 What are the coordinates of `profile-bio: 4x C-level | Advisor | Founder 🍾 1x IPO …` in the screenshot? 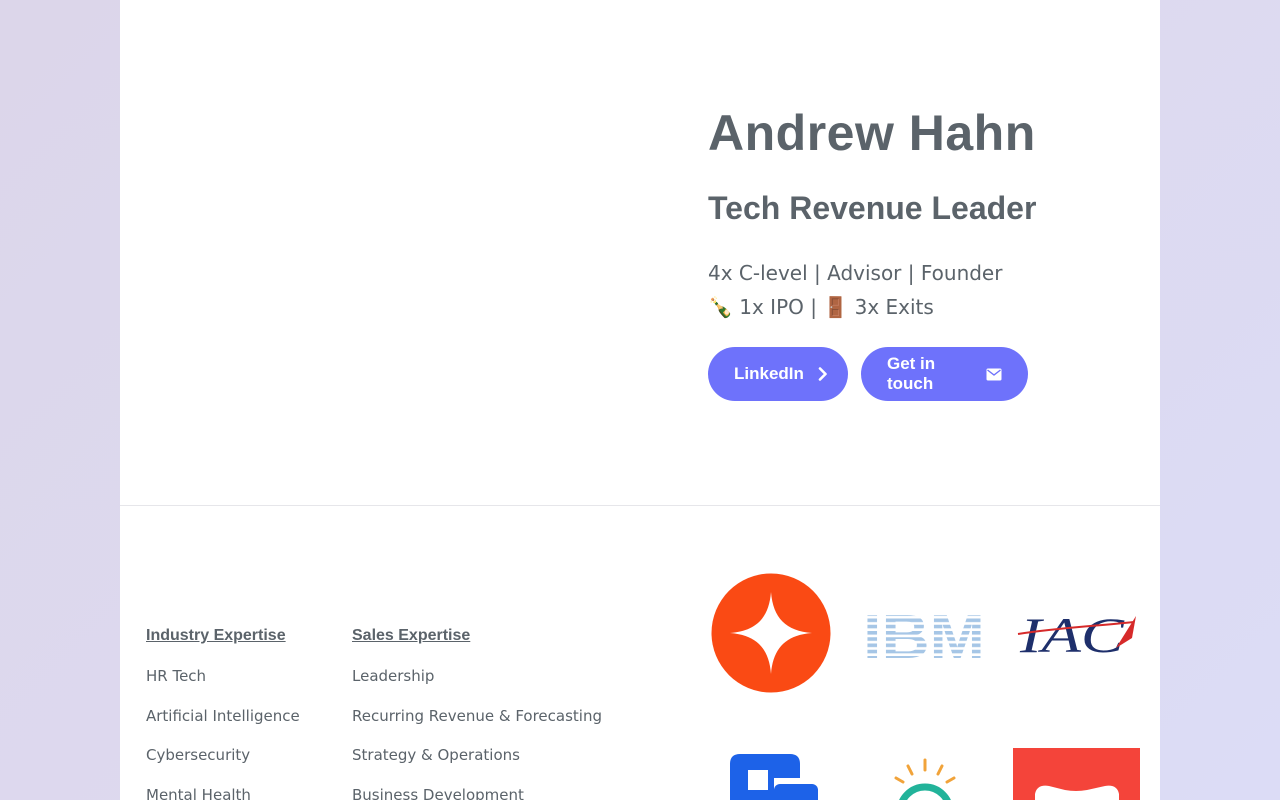 It's located at (928, 290).